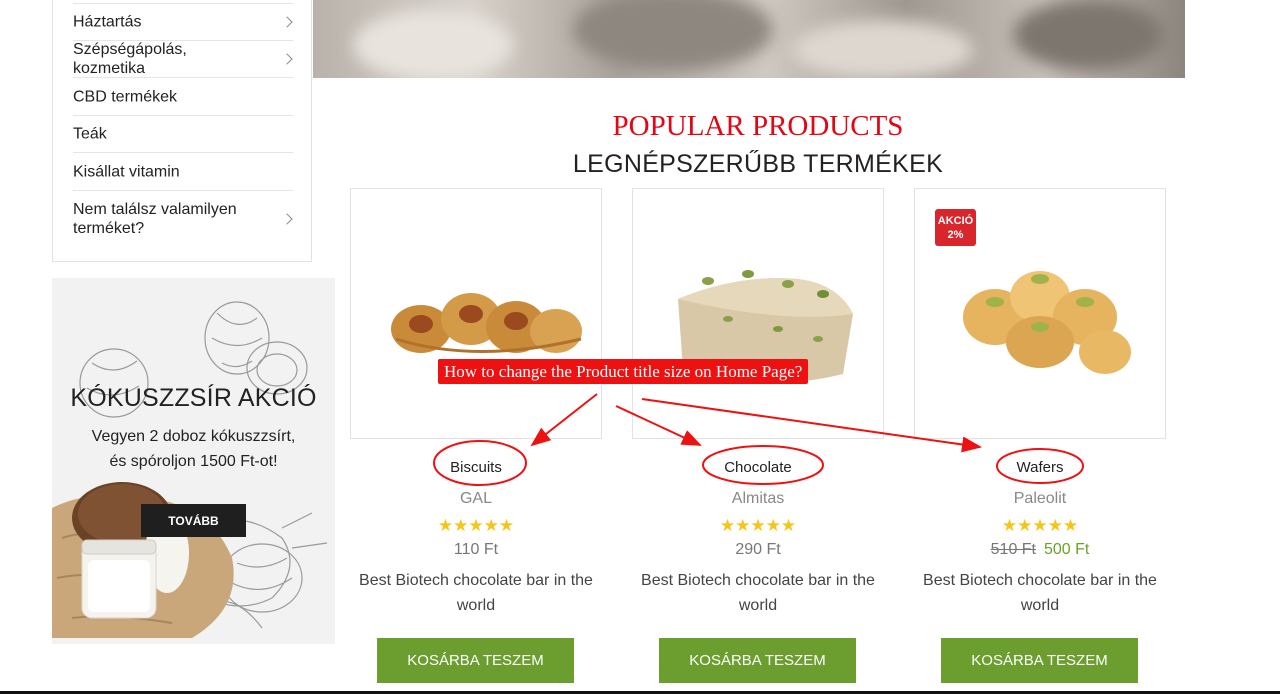  Describe the element at coordinates (125, 96) in the screenshot. I see `menu-item-label: CBD termékek` at that location.